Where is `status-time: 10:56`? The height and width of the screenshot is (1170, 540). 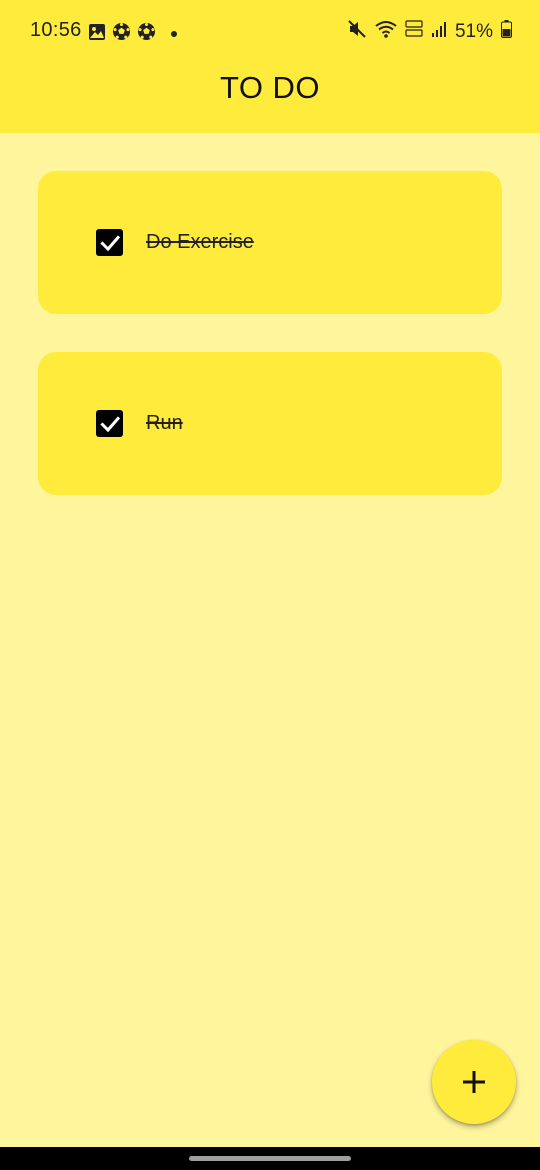 status-time: 10:56 is located at coordinates (56, 30).